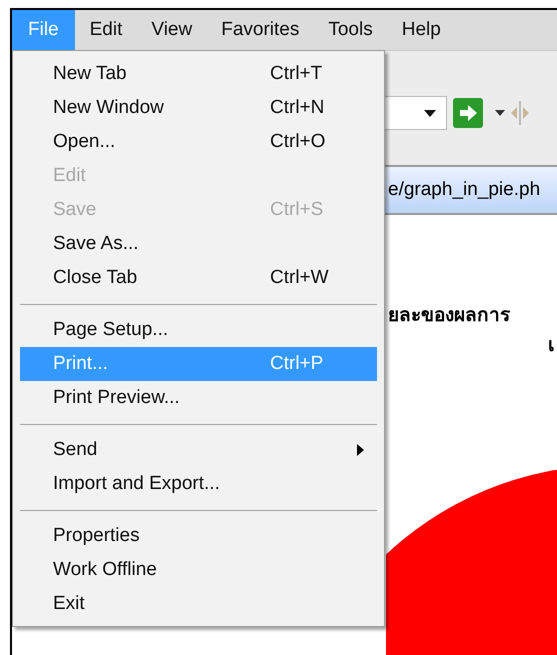 The image size is (557, 655). What do you see at coordinates (198, 108) in the screenshot?
I see `menu-item: New Window Ctrl+N` at bounding box center [198, 108].